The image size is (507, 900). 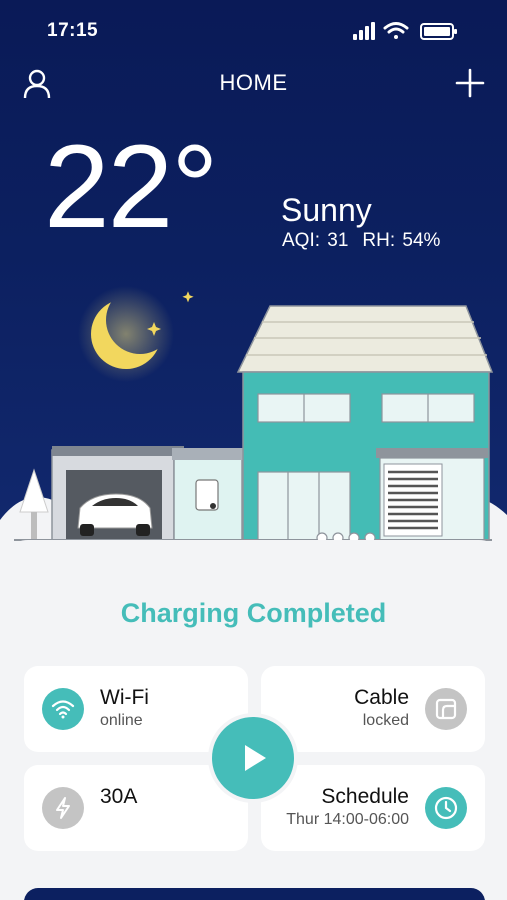 What do you see at coordinates (208, 494) in the screenshot?
I see `charger-wall` at bounding box center [208, 494].